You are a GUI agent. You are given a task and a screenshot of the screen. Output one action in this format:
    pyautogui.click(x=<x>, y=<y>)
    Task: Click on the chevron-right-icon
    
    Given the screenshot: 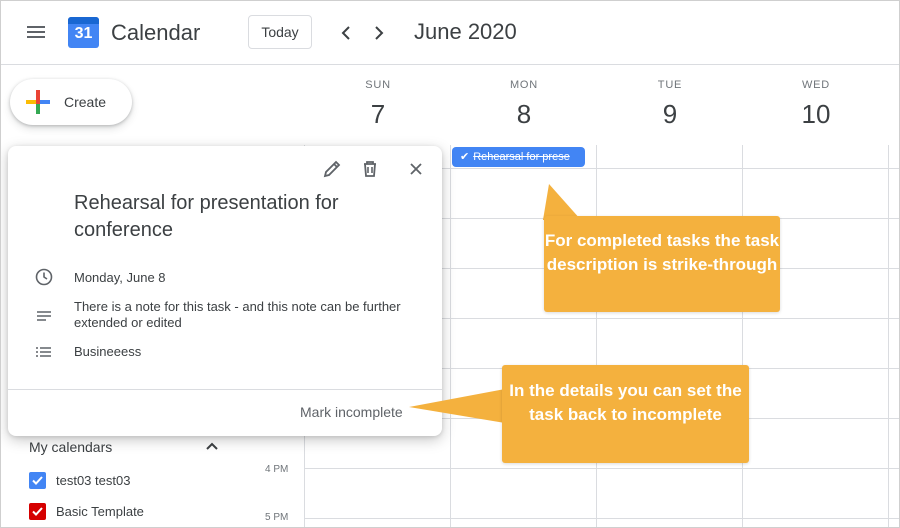 What is the action you would take?
    pyautogui.click(x=379, y=33)
    